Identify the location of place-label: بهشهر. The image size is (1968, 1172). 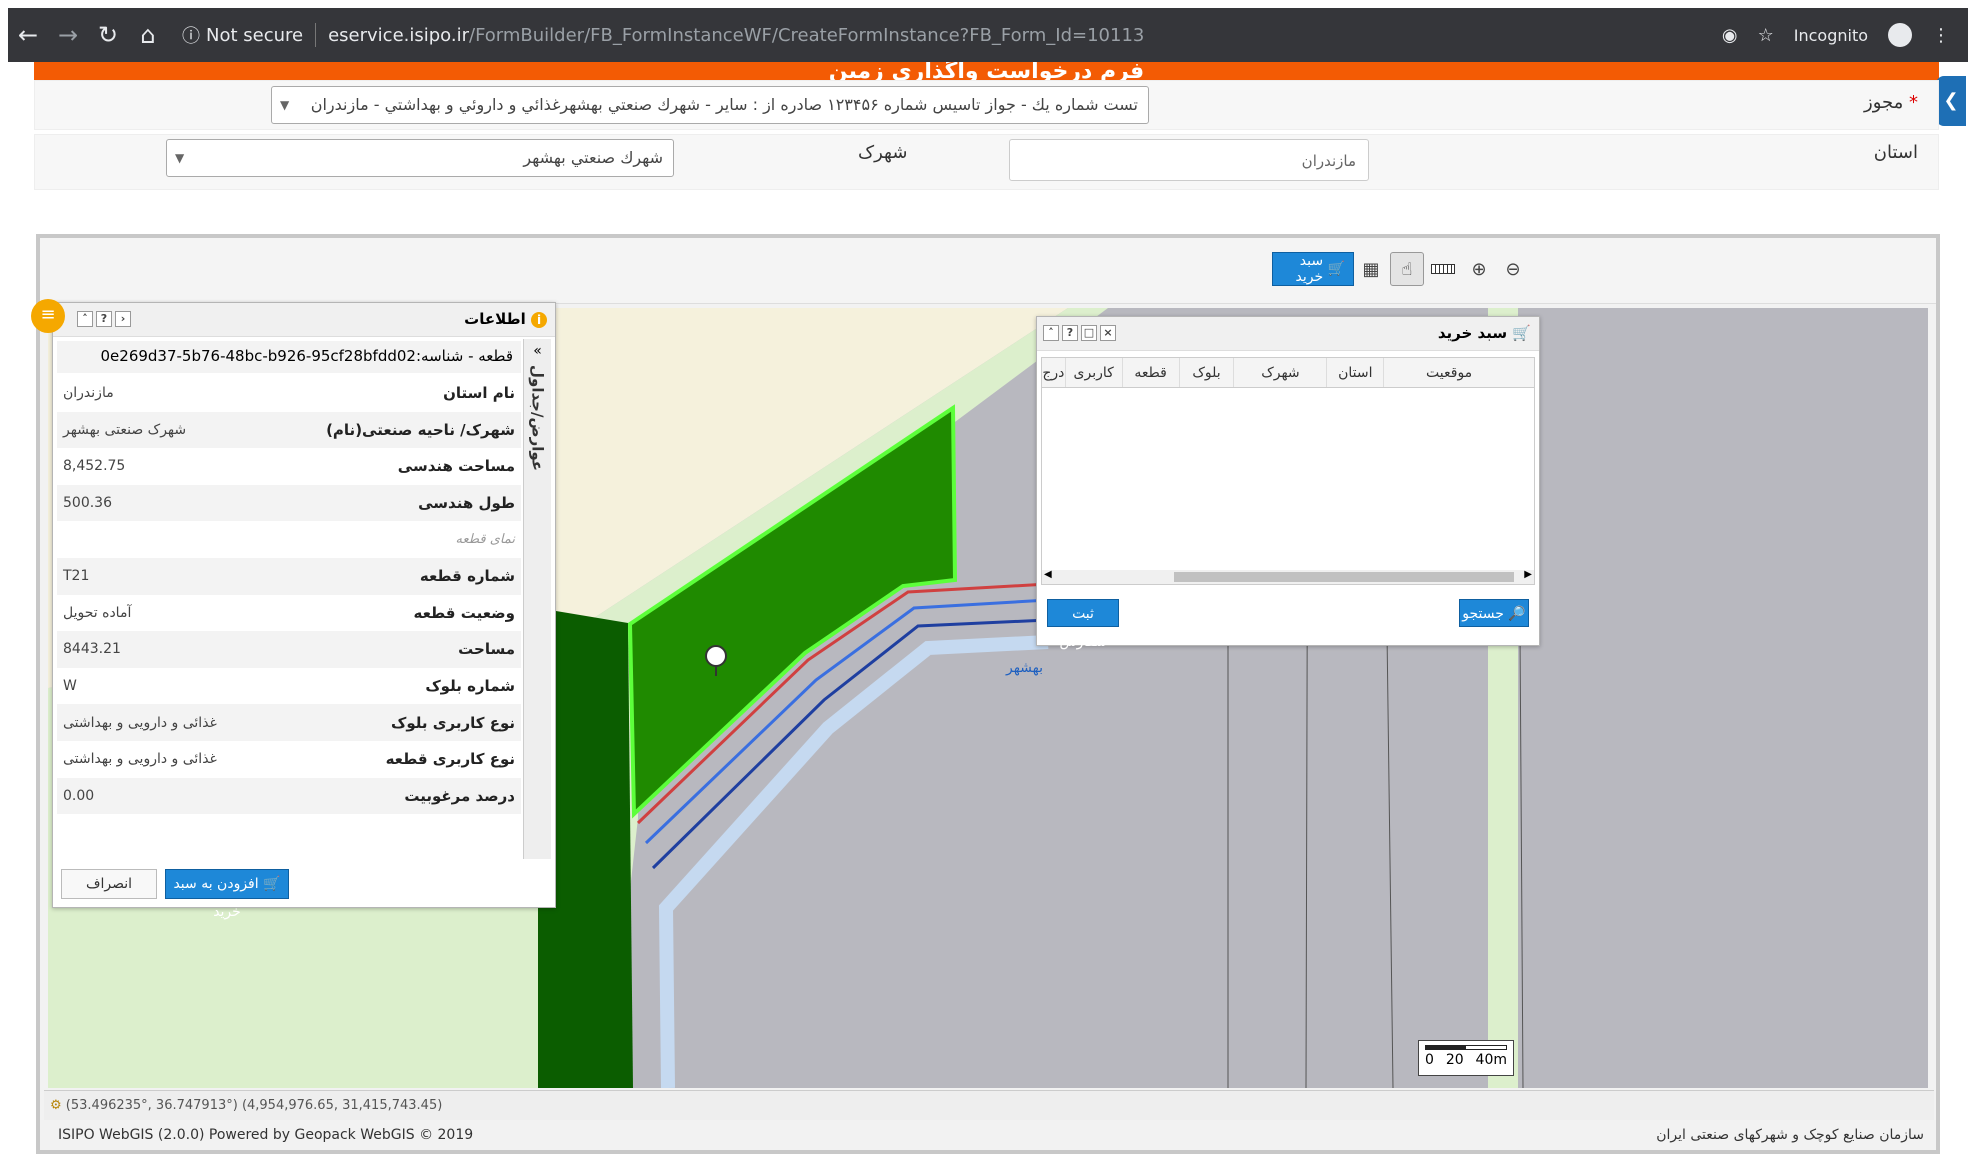
(1025, 668).